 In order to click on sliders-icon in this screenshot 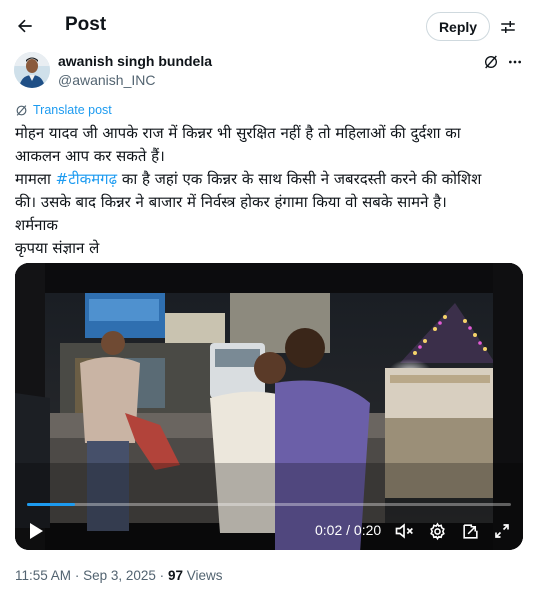, I will do `click(508, 27)`.